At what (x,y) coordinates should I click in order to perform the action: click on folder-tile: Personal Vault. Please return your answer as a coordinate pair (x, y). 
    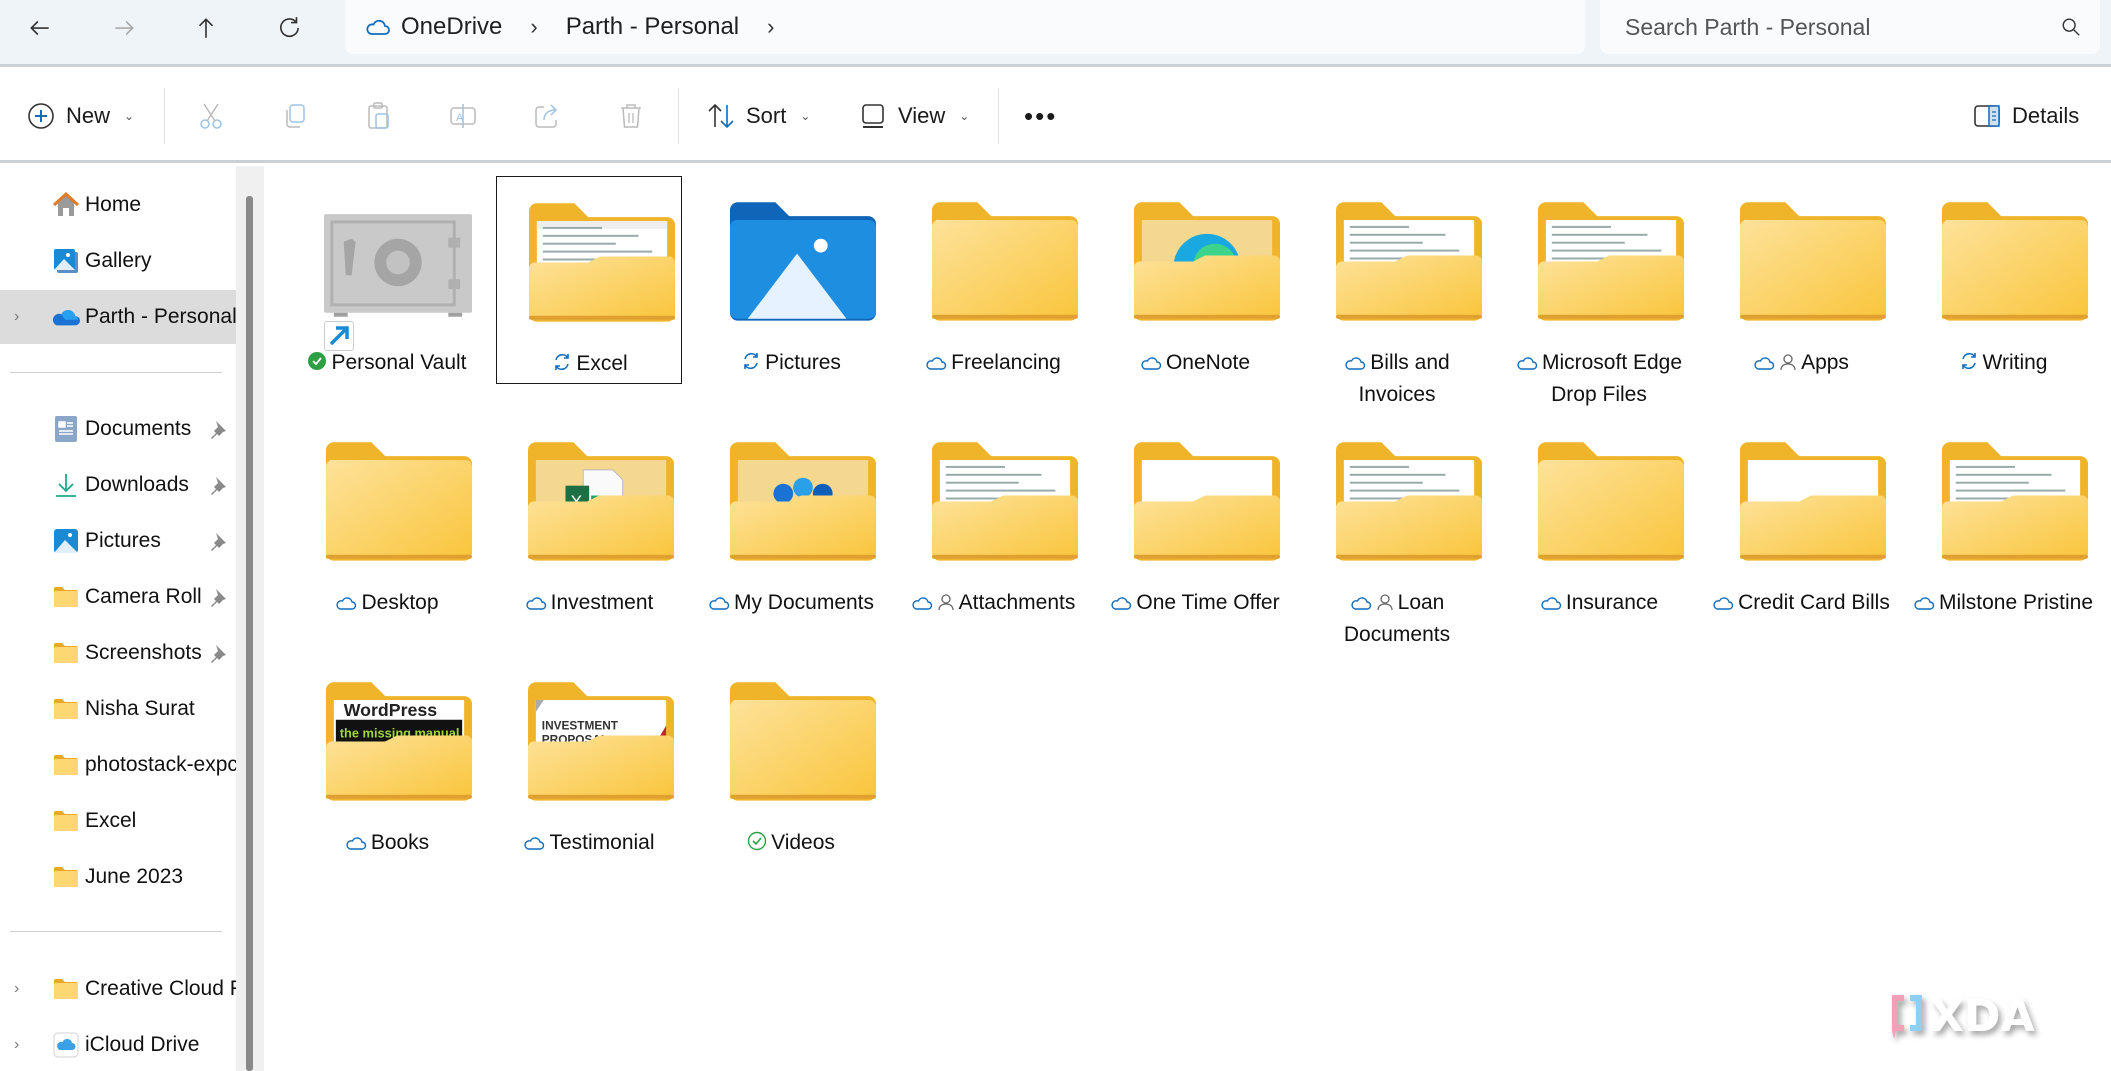
    Looking at the image, I should click on (387, 280).